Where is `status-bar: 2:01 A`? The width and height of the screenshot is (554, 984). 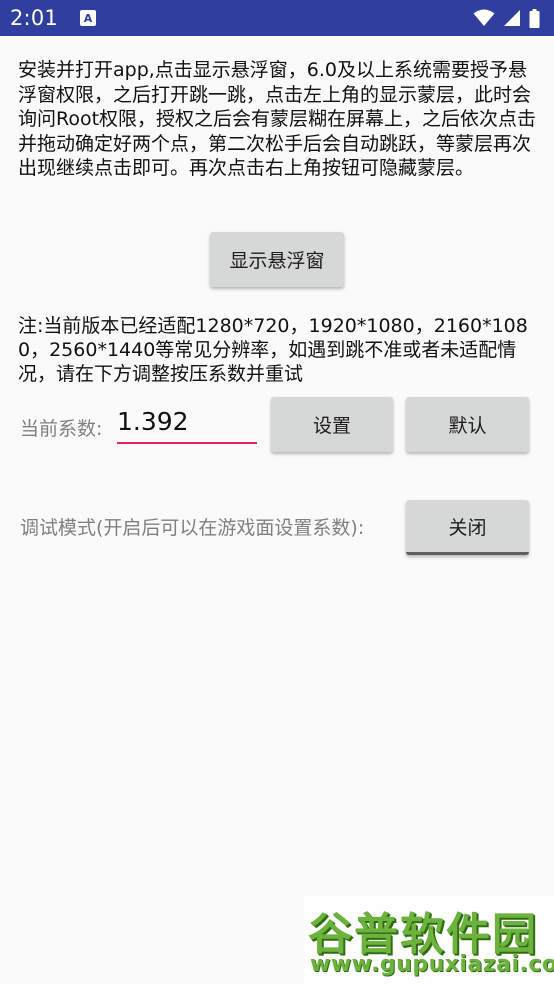
status-bar: 2:01 A is located at coordinates (277, 18).